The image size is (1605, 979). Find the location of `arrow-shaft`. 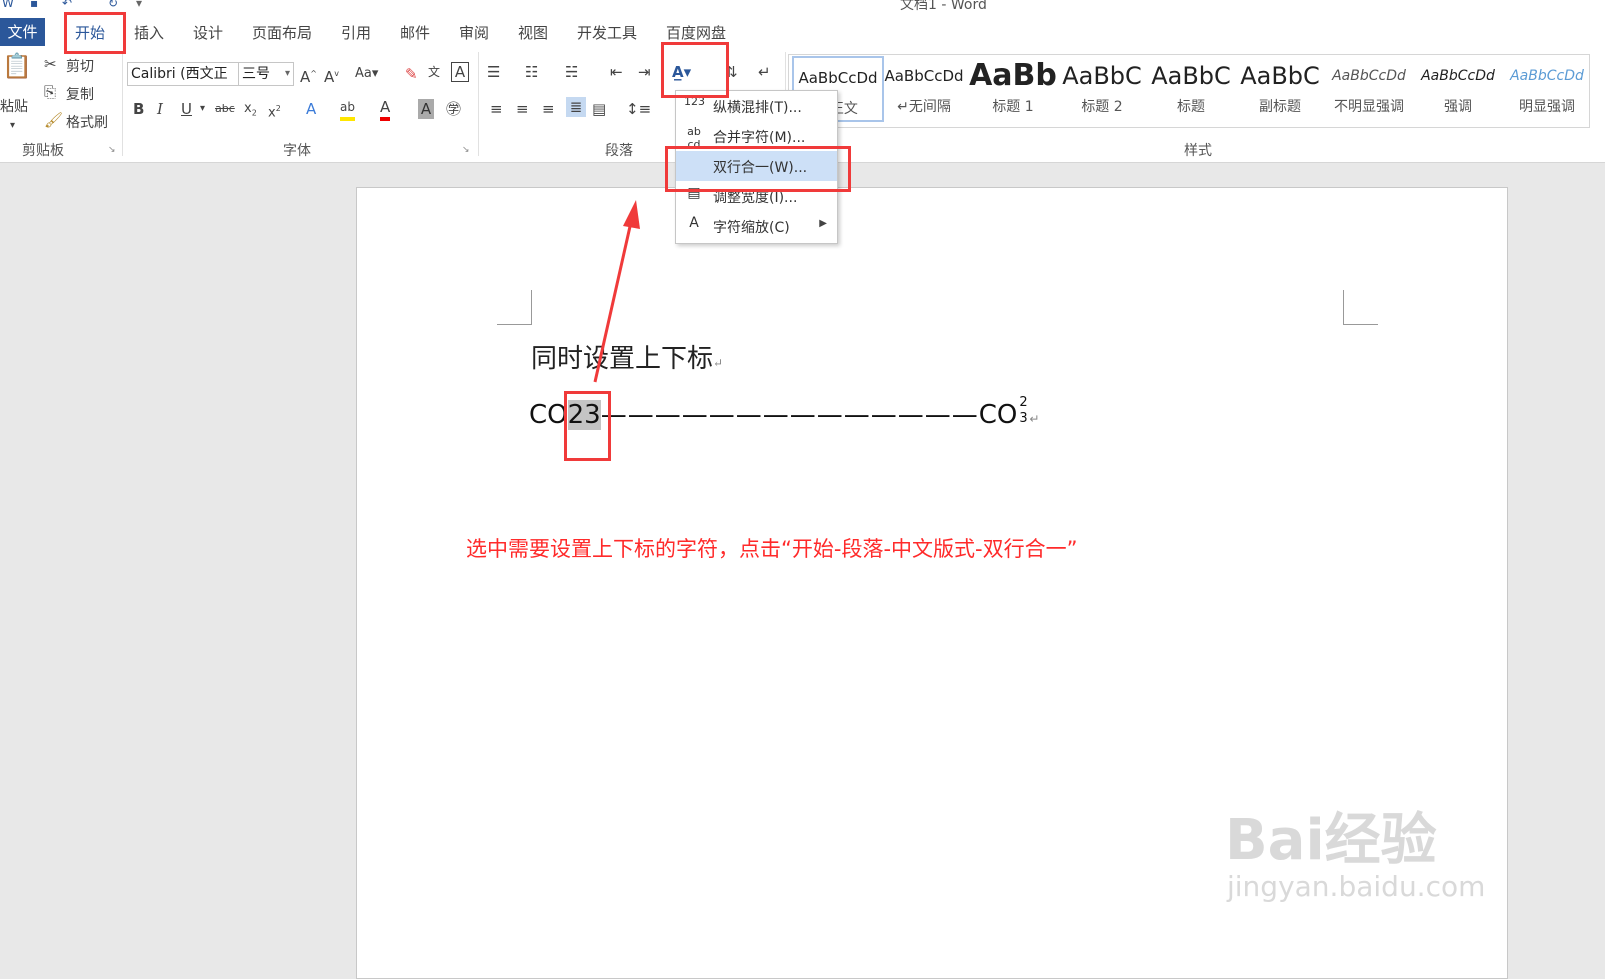

arrow-shaft is located at coordinates (613, 302).